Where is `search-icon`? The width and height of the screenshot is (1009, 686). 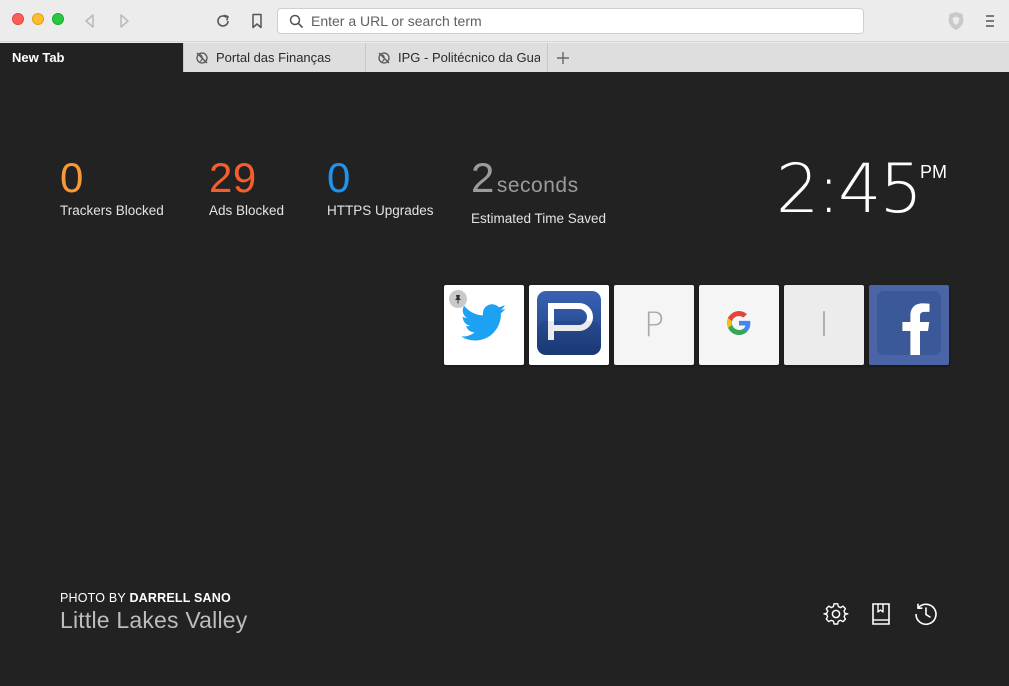 search-icon is located at coordinates (297, 21).